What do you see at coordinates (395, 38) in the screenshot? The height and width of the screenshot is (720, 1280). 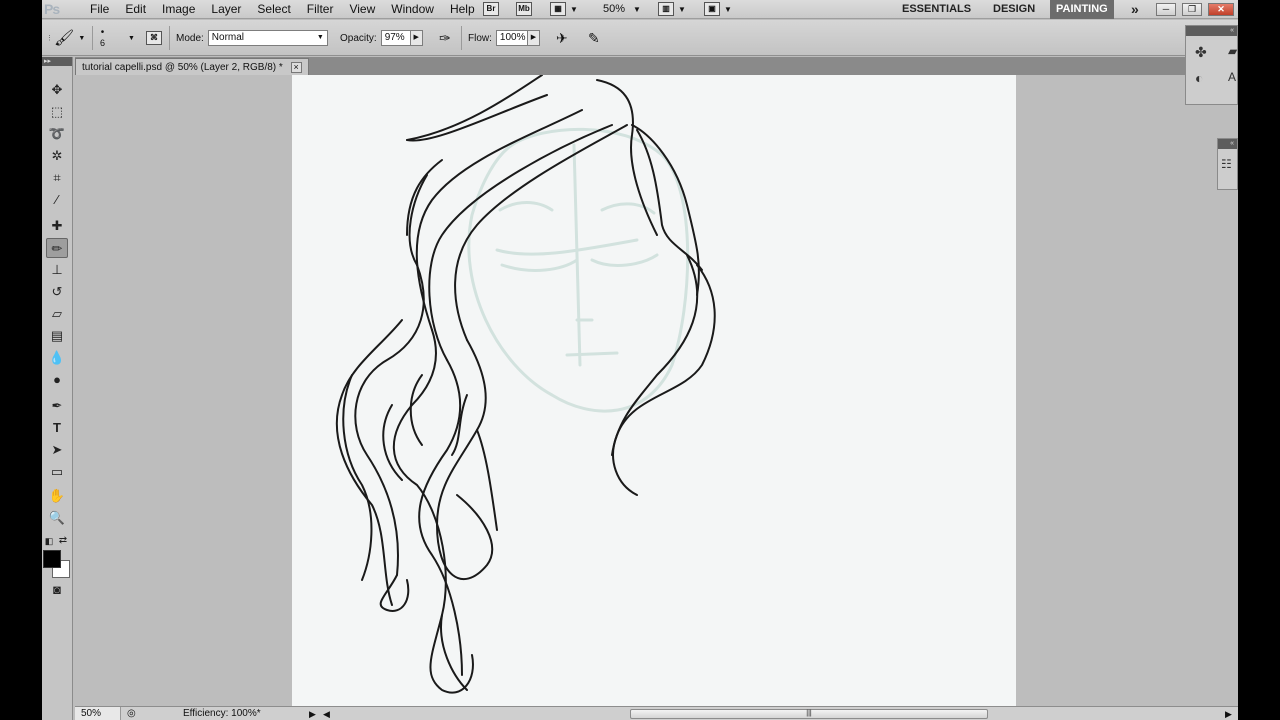 I see `opacity-input: 97%` at bounding box center [395, 38].